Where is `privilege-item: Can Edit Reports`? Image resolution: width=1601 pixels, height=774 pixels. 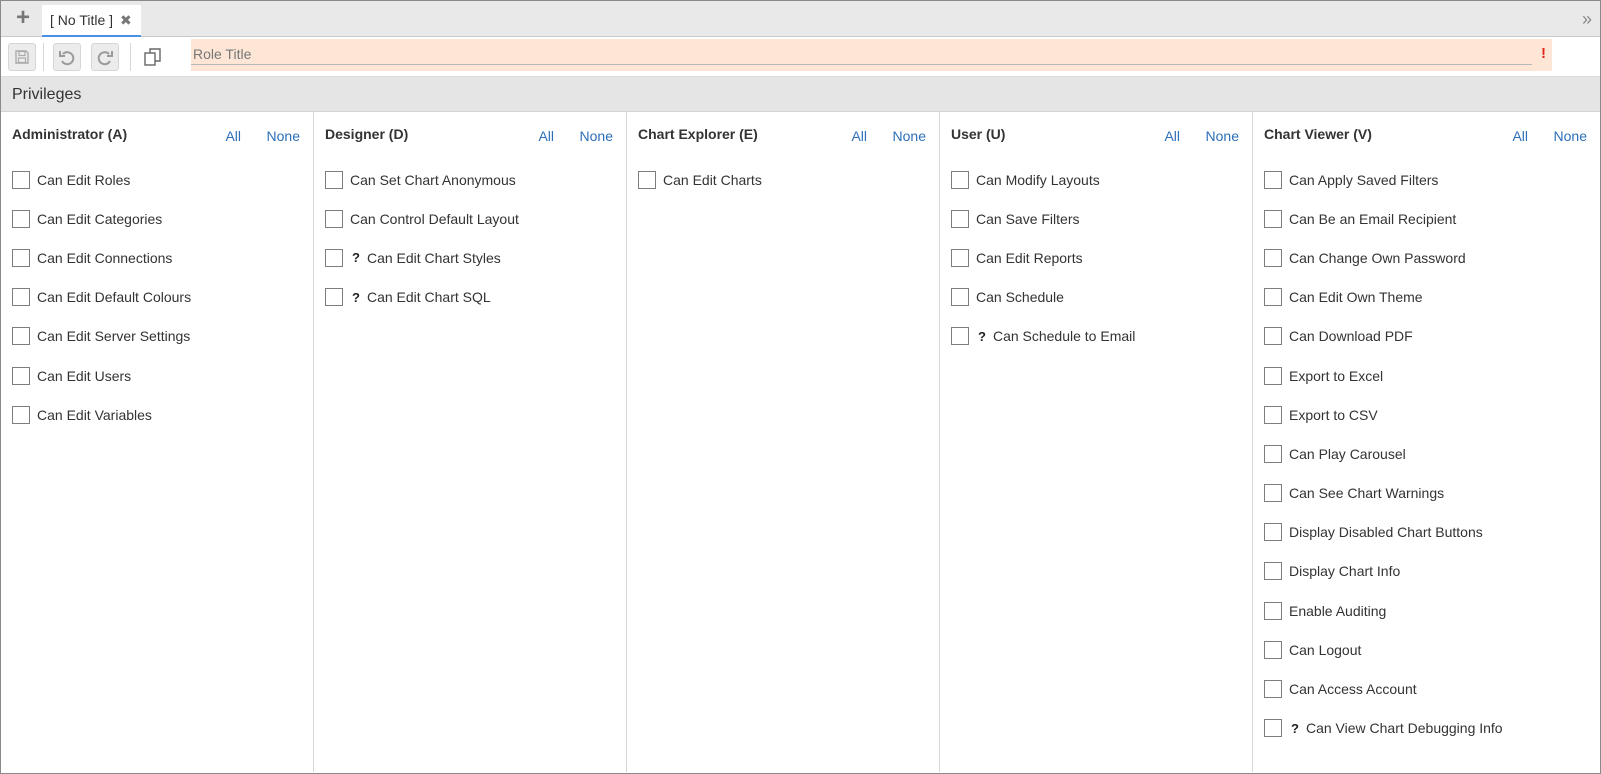 privilege-item: Can Edit Reports is located at coordinates (1096, 257).